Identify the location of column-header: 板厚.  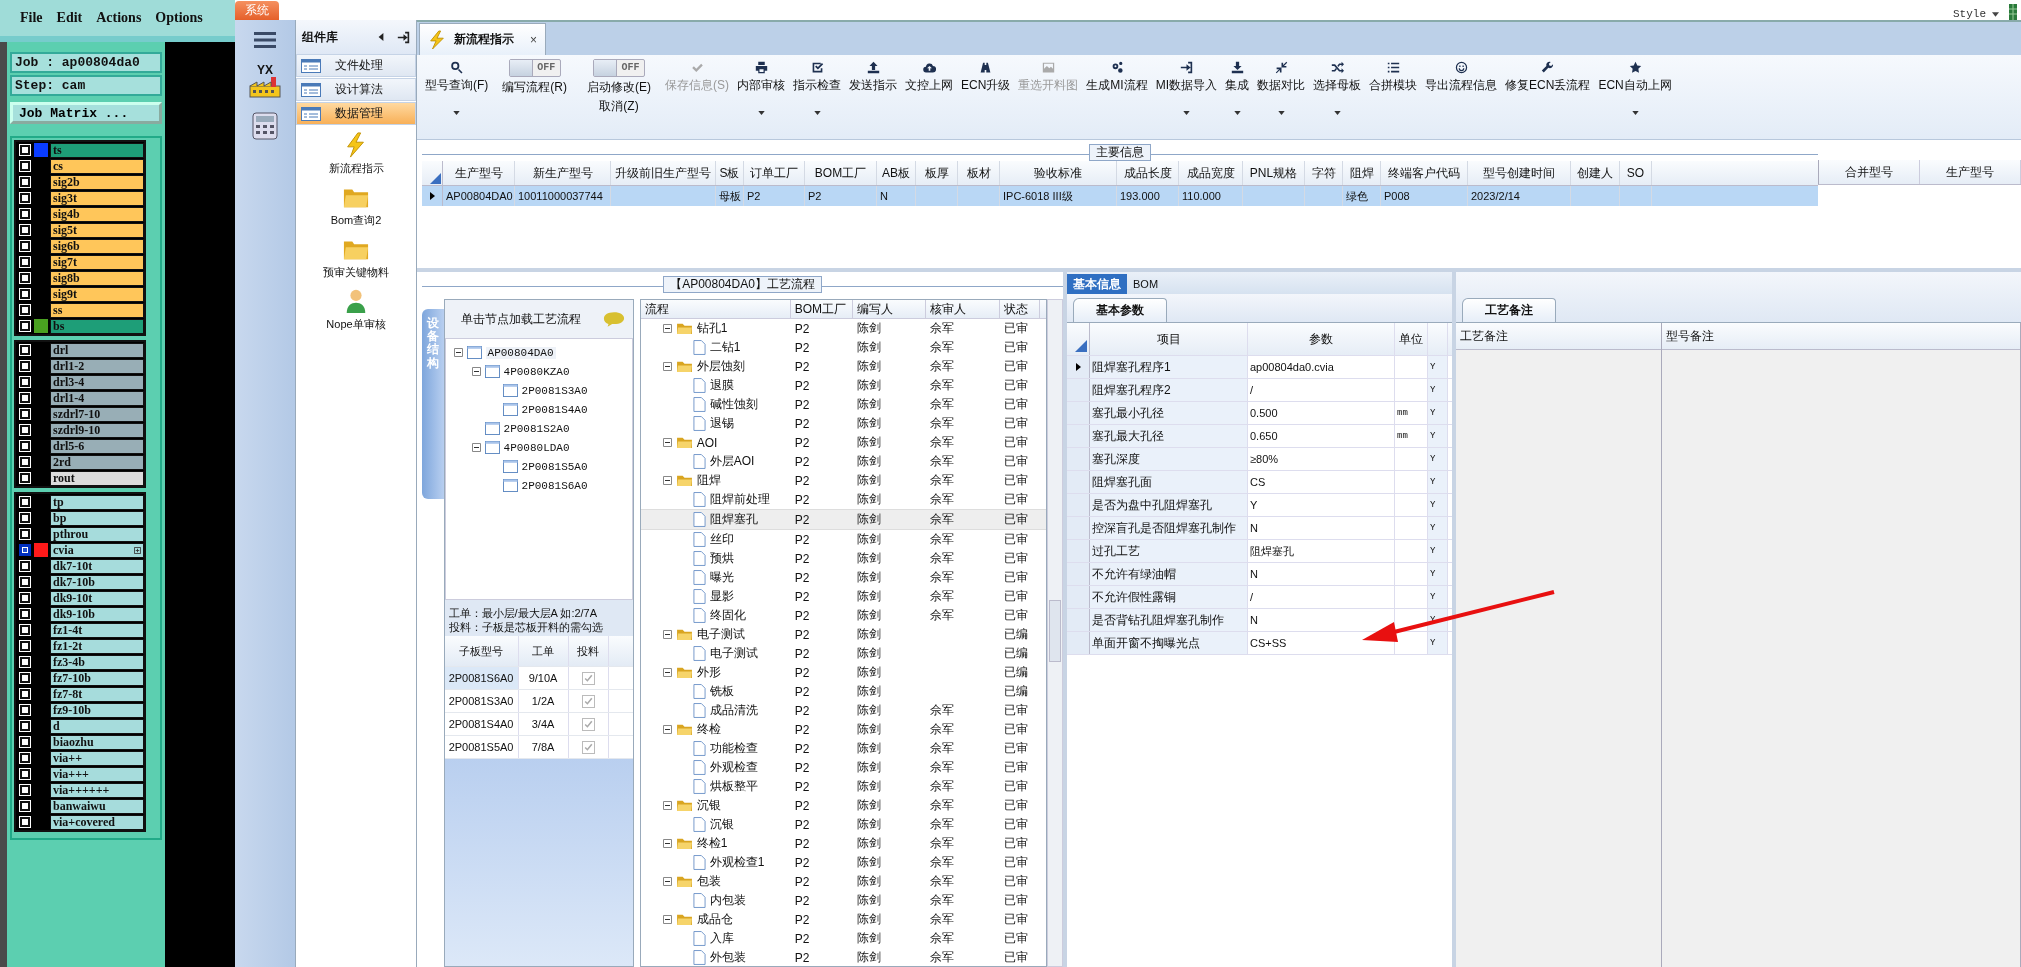
(937, 173).